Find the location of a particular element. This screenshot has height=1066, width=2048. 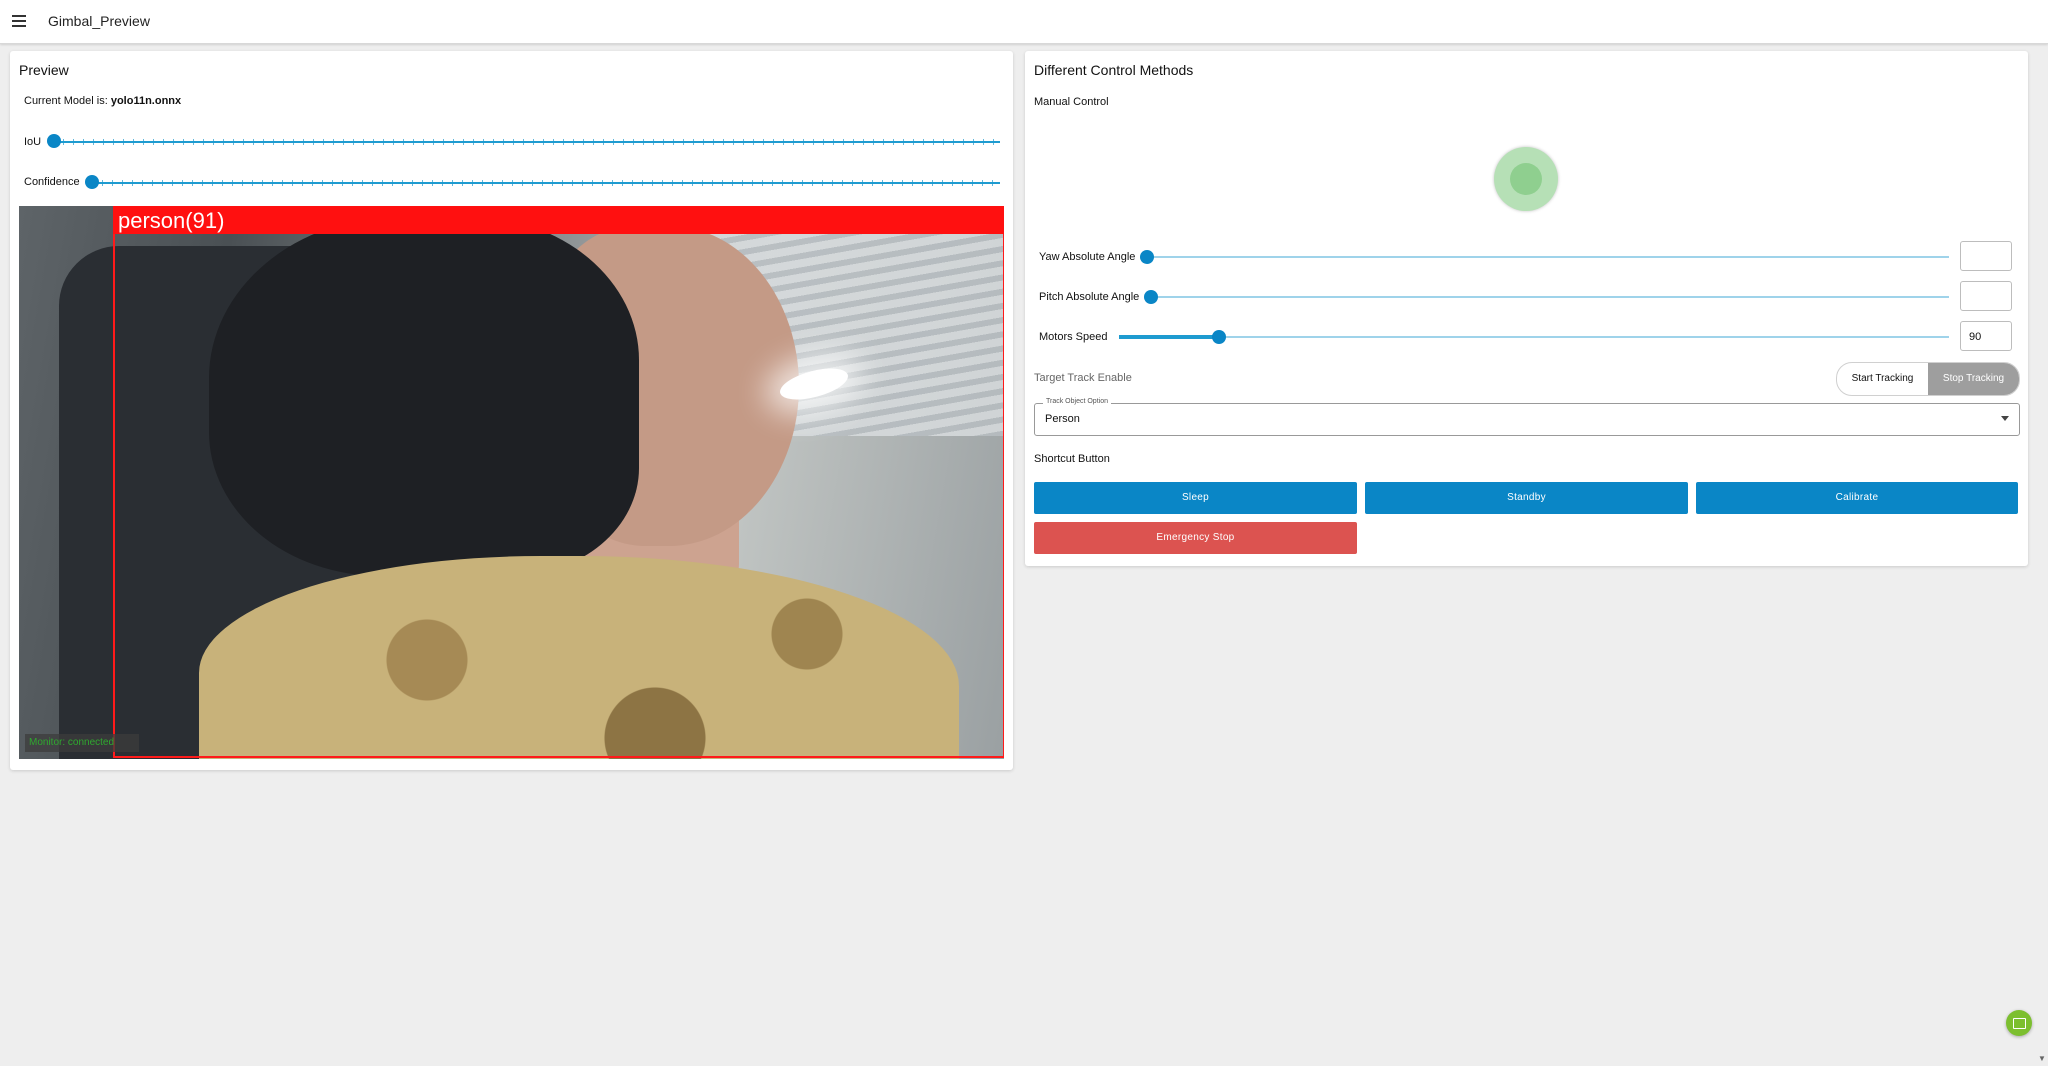

motors-slider-thumb is located at coordinates (1219, 337).